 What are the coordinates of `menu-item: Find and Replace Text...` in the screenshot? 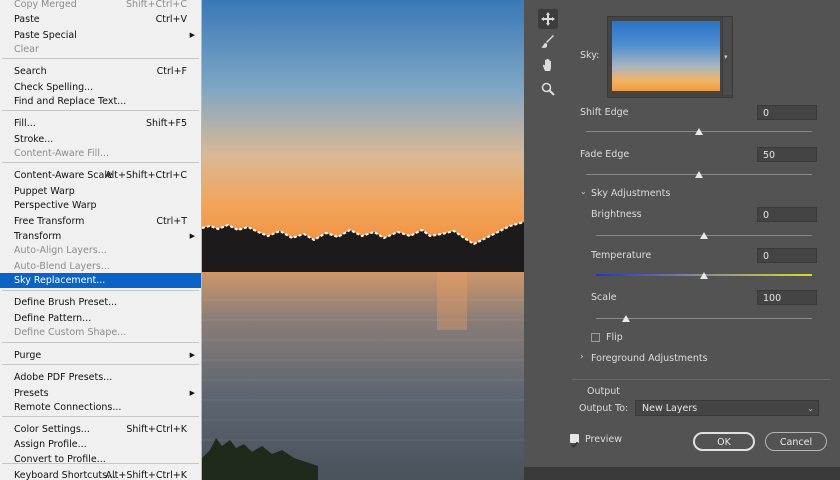 It's located at (100, 101).